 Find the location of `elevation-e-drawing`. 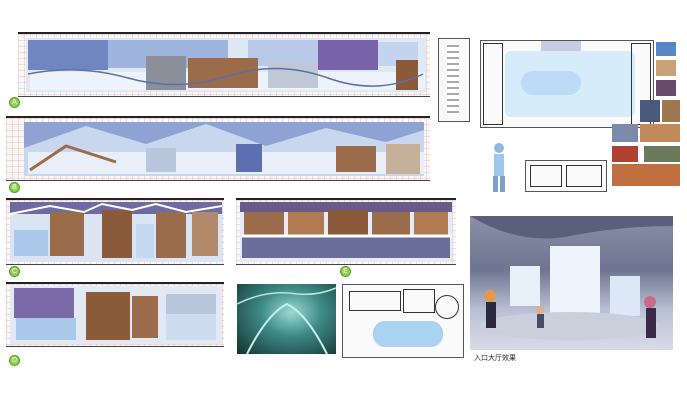

elevation-e-drawing is located at coordinates (346, 232).